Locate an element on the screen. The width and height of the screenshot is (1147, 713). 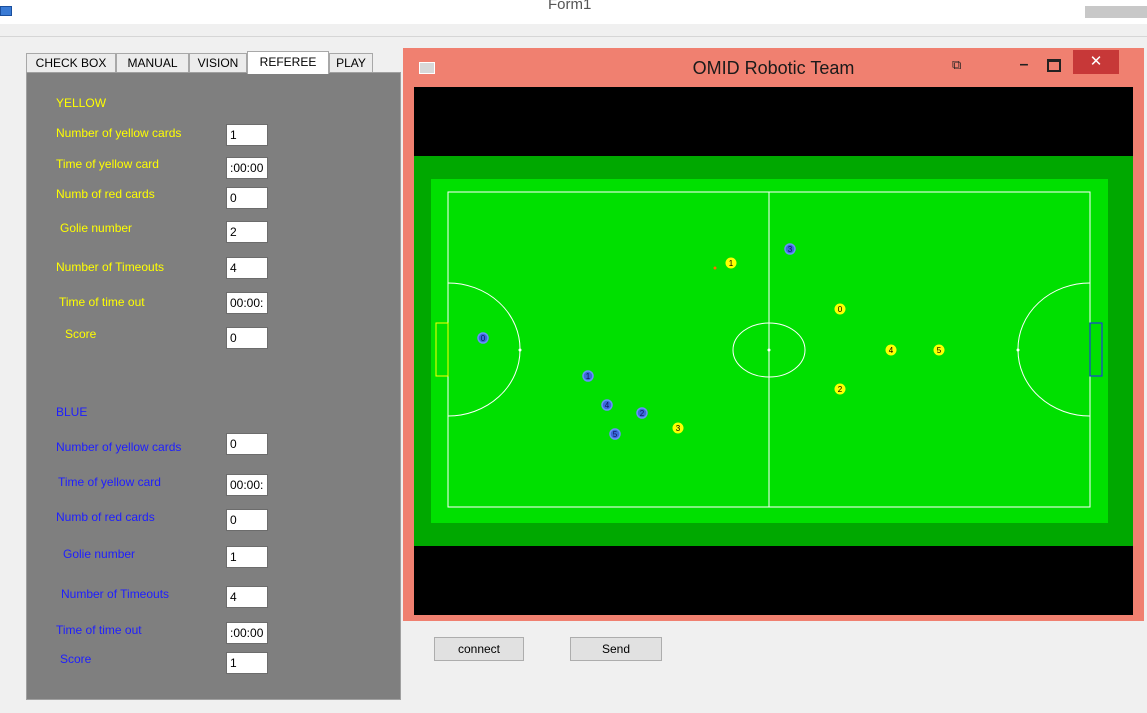
tab-check-box: CHECK BOX is located at coordinates (71, 62).